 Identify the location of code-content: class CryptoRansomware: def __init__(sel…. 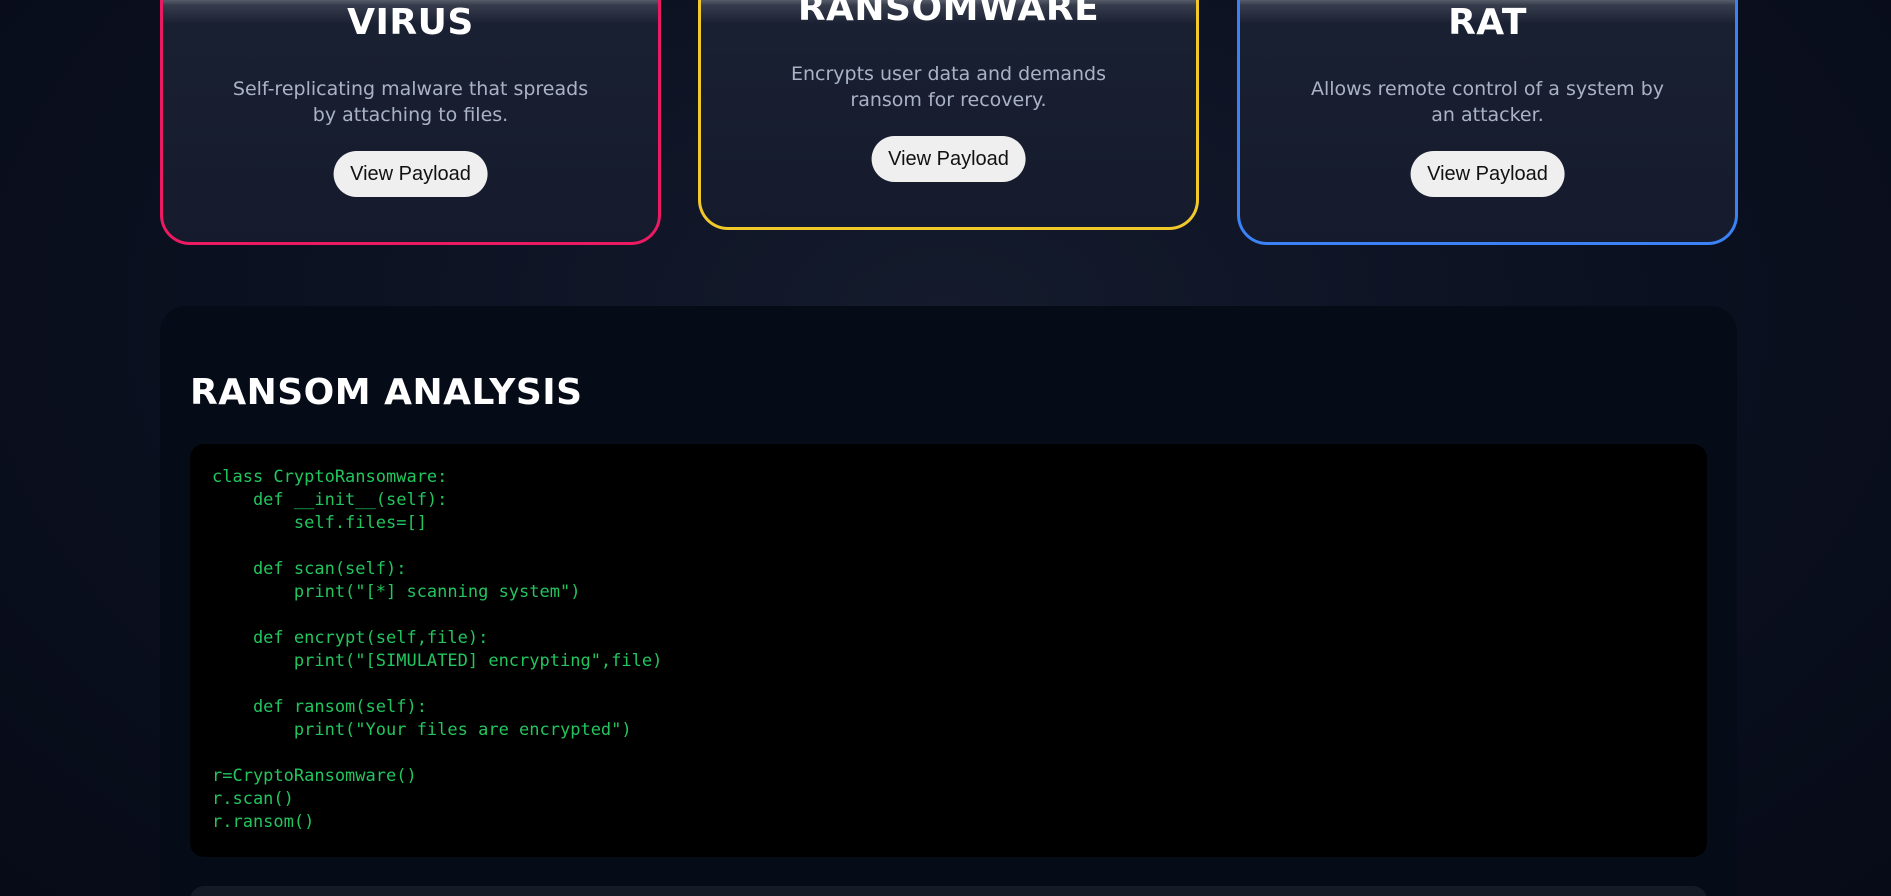
(437, 649).